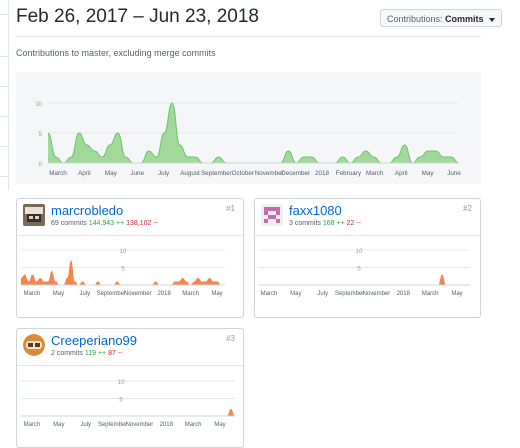  What do you see at coordinates (243, 173) in the screenshot?
I see `x-tick-label: October` at bounding box center [243, 173].